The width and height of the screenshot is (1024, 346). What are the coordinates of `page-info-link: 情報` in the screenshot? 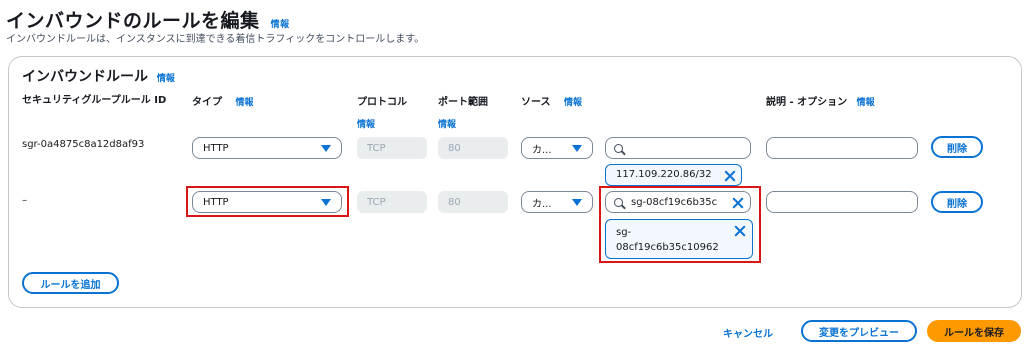 It's located at (280, 25).